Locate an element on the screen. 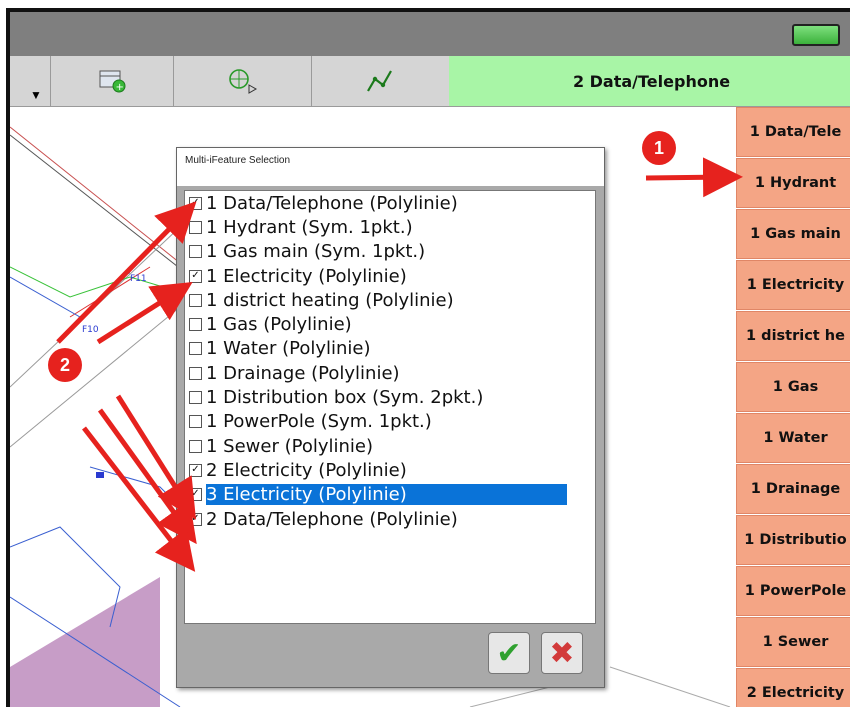 This screenshot has width=850, height=707. annotation-marker-2: 2 is located at coordinates (65, 365).